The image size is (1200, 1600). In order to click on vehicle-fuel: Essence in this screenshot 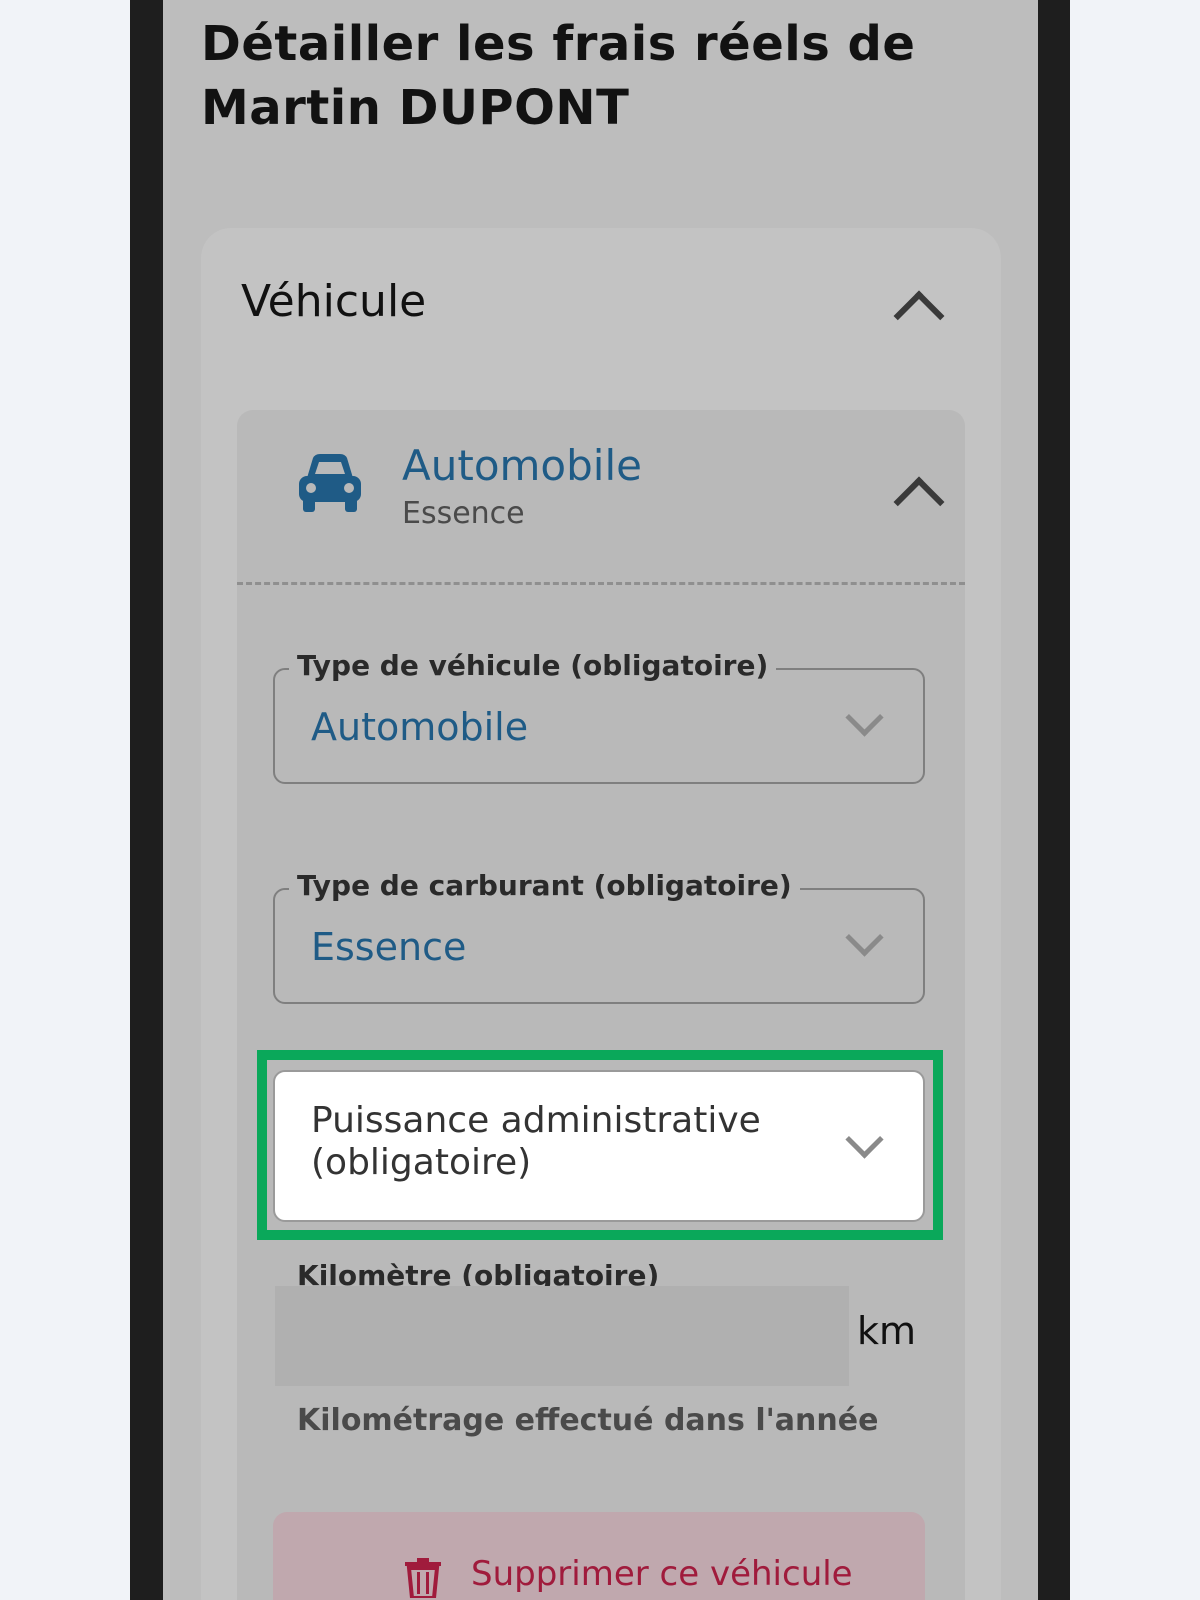, I will do `click(463, 513)`.